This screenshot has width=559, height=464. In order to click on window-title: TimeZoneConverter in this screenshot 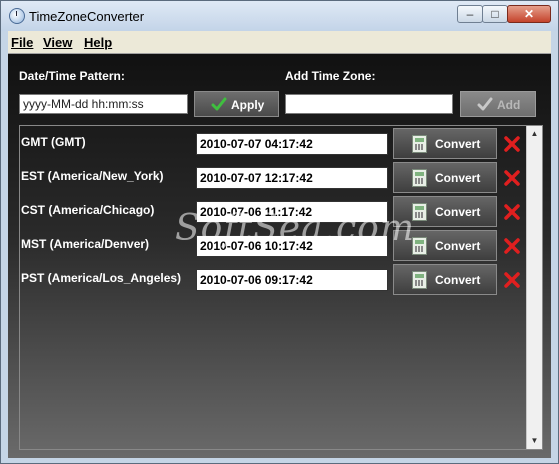, I will do `click(87, 16)`.